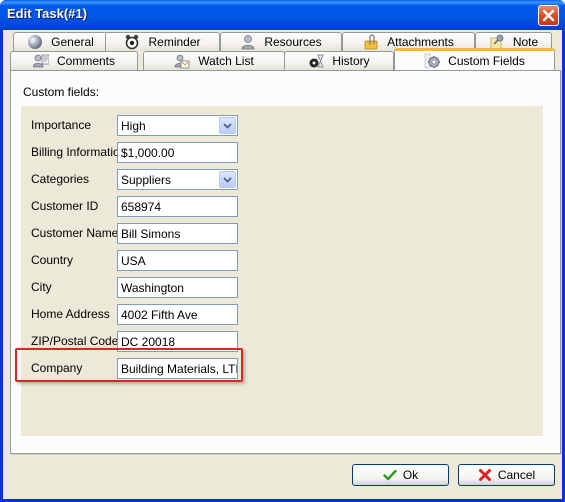  What do you see at coordinates (177, 206) in the screenshot?
I see `customer-id-input: 658974` at bounding box center [177, 206].